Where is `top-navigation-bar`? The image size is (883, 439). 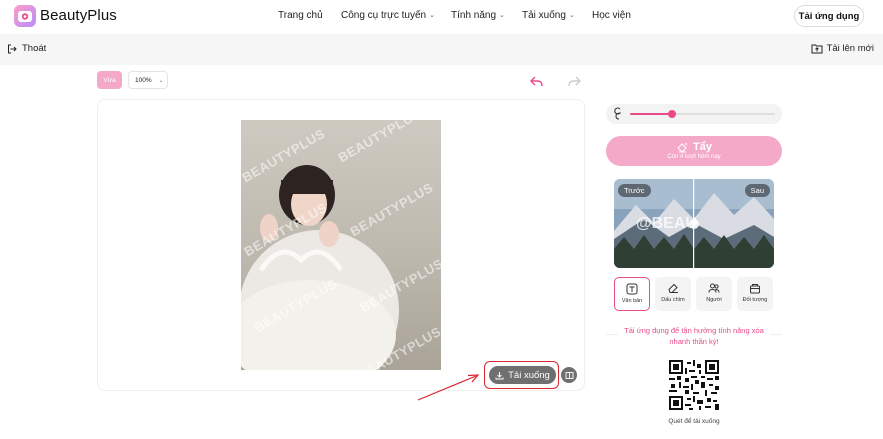
top-navigation-bar is located at coordinates (441, 17).